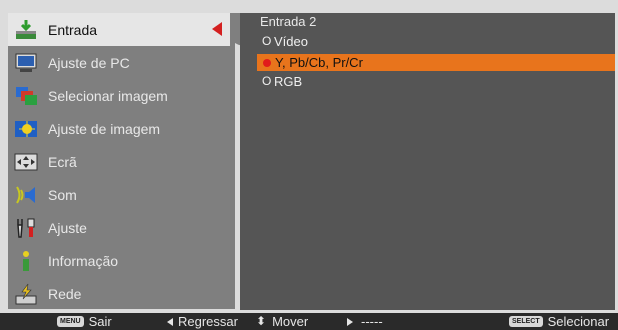 The image size is (618, 330). I want to click on footer-exit: MENU Sair, so click(84, 321).